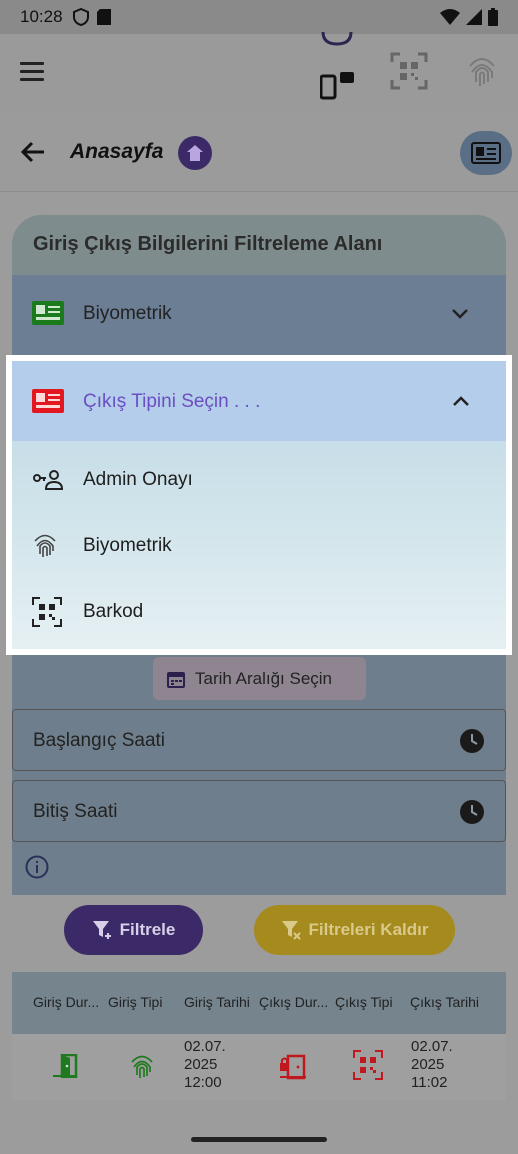 The height and width of the screenshot is (1154, 518). I want to click on loading-spinner-icon, so click(337, 38).